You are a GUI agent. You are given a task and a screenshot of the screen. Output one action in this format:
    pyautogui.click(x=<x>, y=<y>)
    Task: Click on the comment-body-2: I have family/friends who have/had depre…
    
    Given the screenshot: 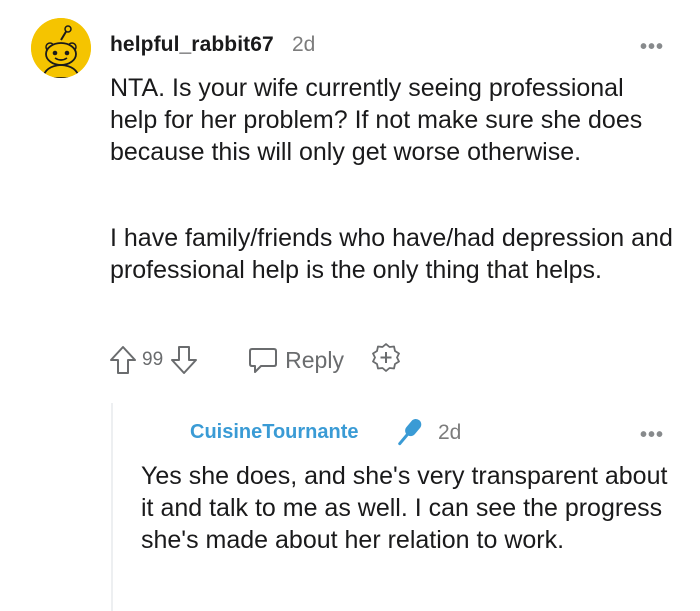 What is the action you would take?
    pyautogui.click(x=392, y=254)
    